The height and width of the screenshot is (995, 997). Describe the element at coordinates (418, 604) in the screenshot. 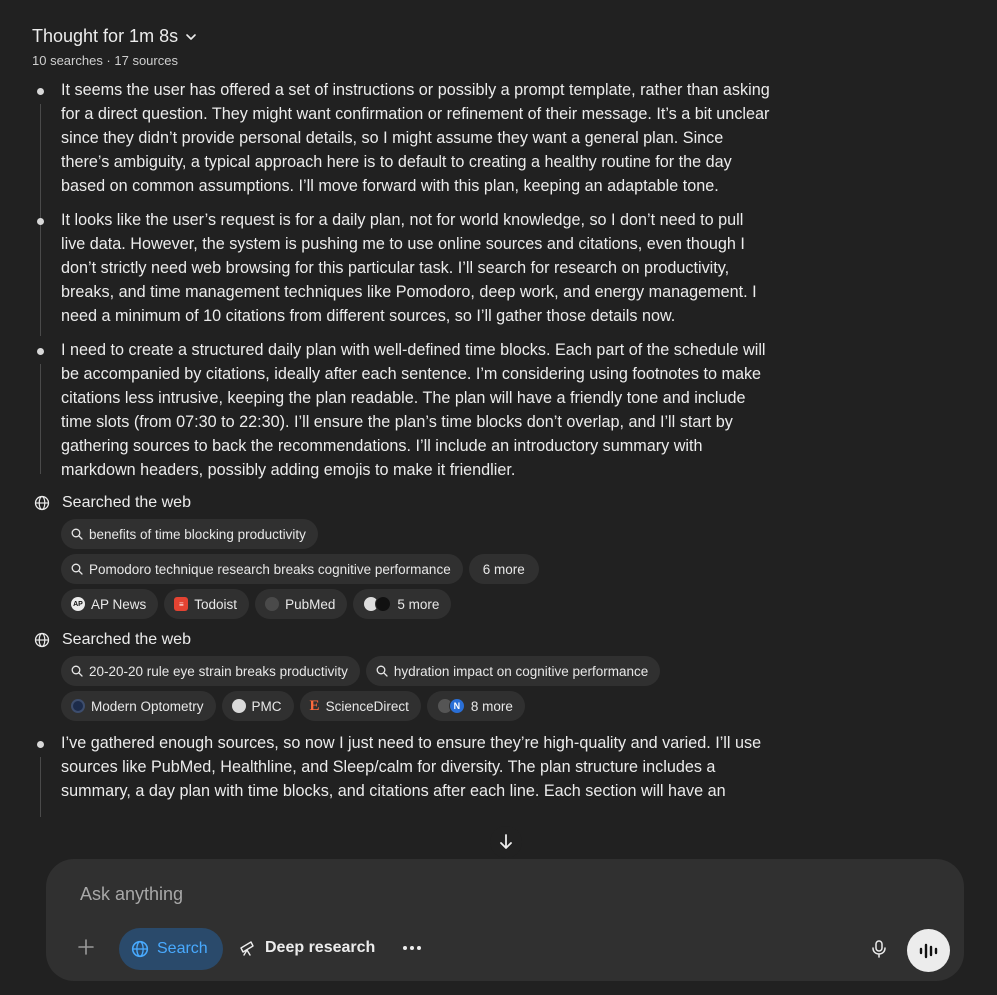

I see `more-sources-text: 5 more` at that location.